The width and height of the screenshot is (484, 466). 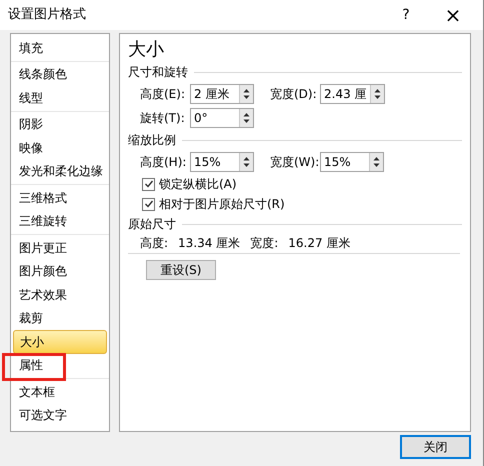 I want to click on category-item: 裁剪, so click(x=60, y=318).